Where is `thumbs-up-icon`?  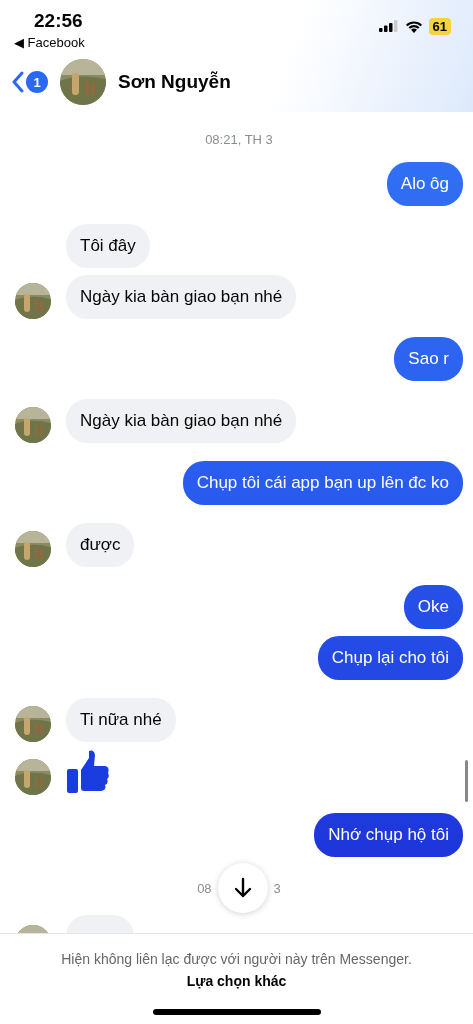 thumbs-up-icon is located at coordinates (88, 772).